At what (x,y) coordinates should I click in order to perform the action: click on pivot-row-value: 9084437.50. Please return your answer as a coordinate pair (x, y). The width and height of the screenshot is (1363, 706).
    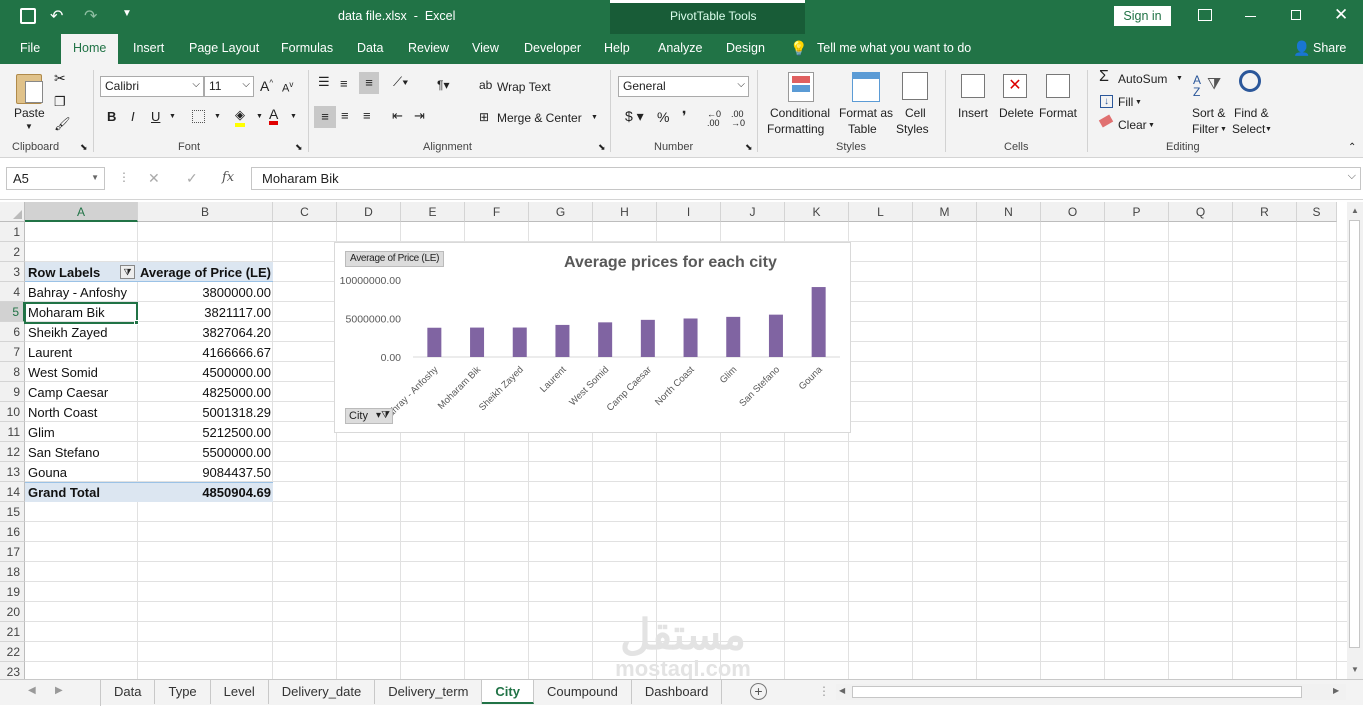
    Looking at the image, I should click on (204, 473).